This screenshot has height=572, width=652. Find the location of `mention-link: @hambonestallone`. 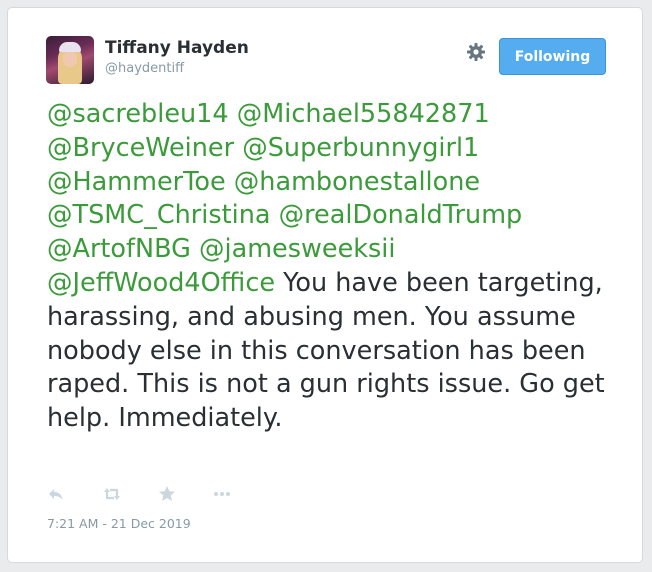

mention-link: @hambonestallone is located at coordinates (357, 182).